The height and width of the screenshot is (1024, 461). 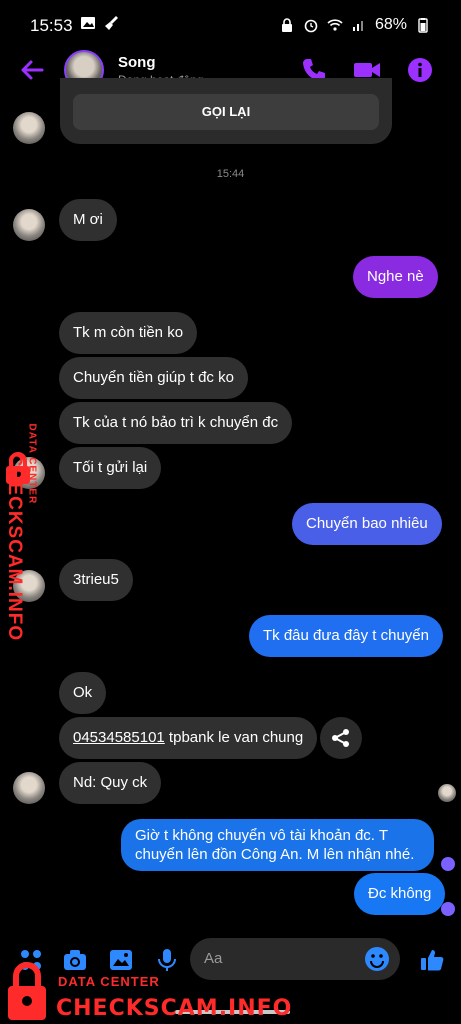 What do you see at coordinates (286, 25) in the screenshot?
I see `lock-alarm-icon` at bounding box center [286, 25].